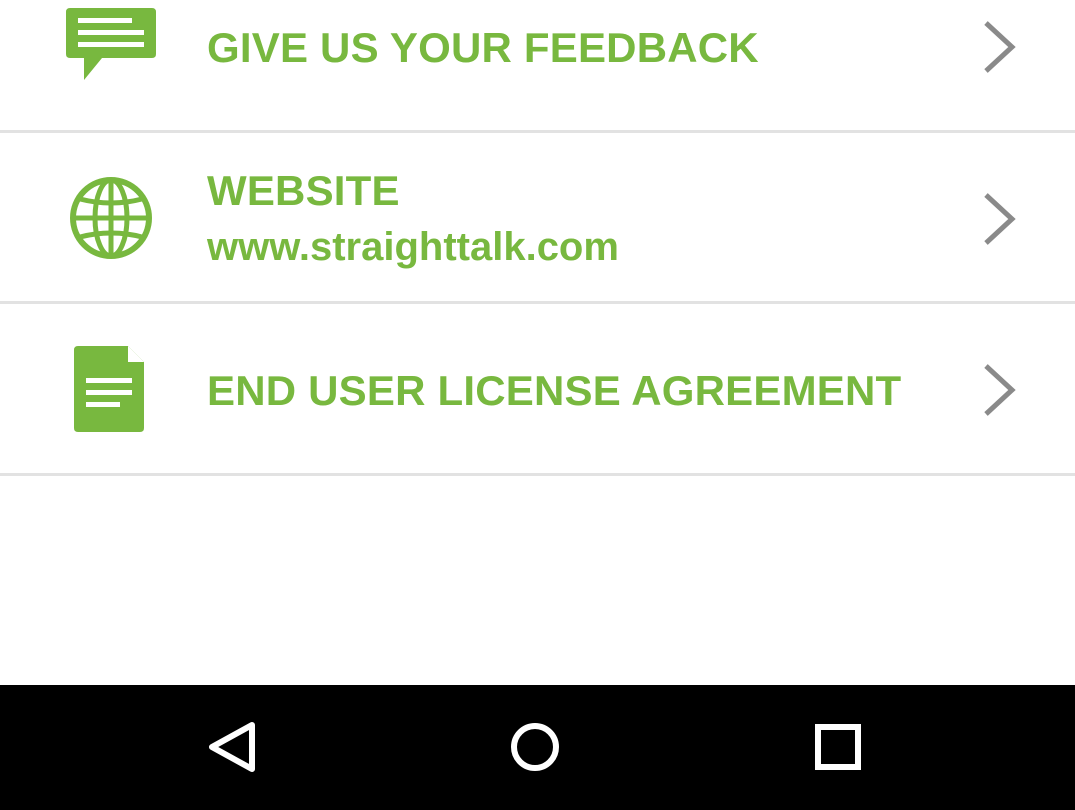 The image size is (1075, 810). I want to click on menu-item-label: WEBSITE, so click(303, 190).